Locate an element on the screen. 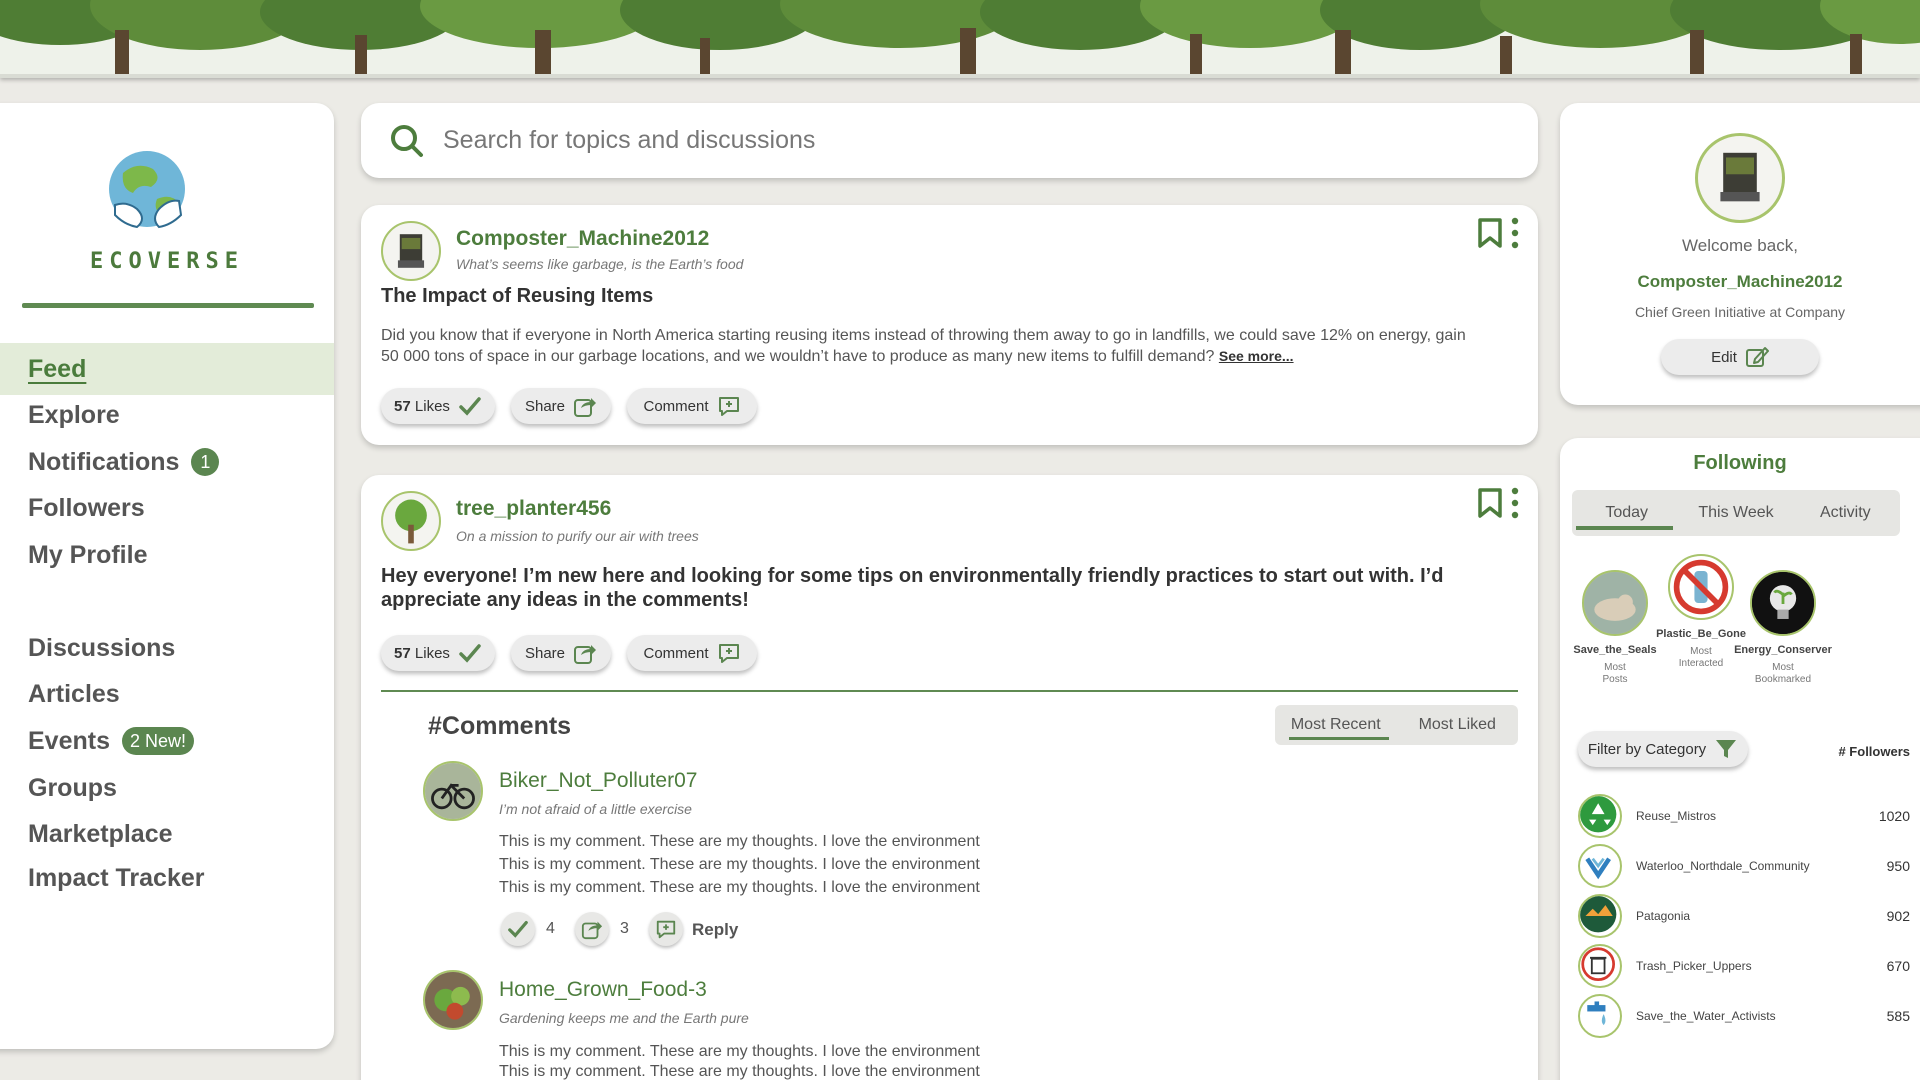 The image size is (1920, 1080). nav-item-label: Impact Tracker is located at coordinates (116, 877).